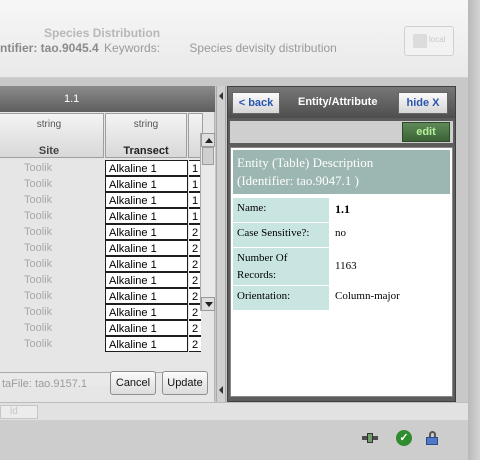  Describe the element at coordinates (102, 33) in the screenshot. I see `package-title: Species Distribution` at that location.